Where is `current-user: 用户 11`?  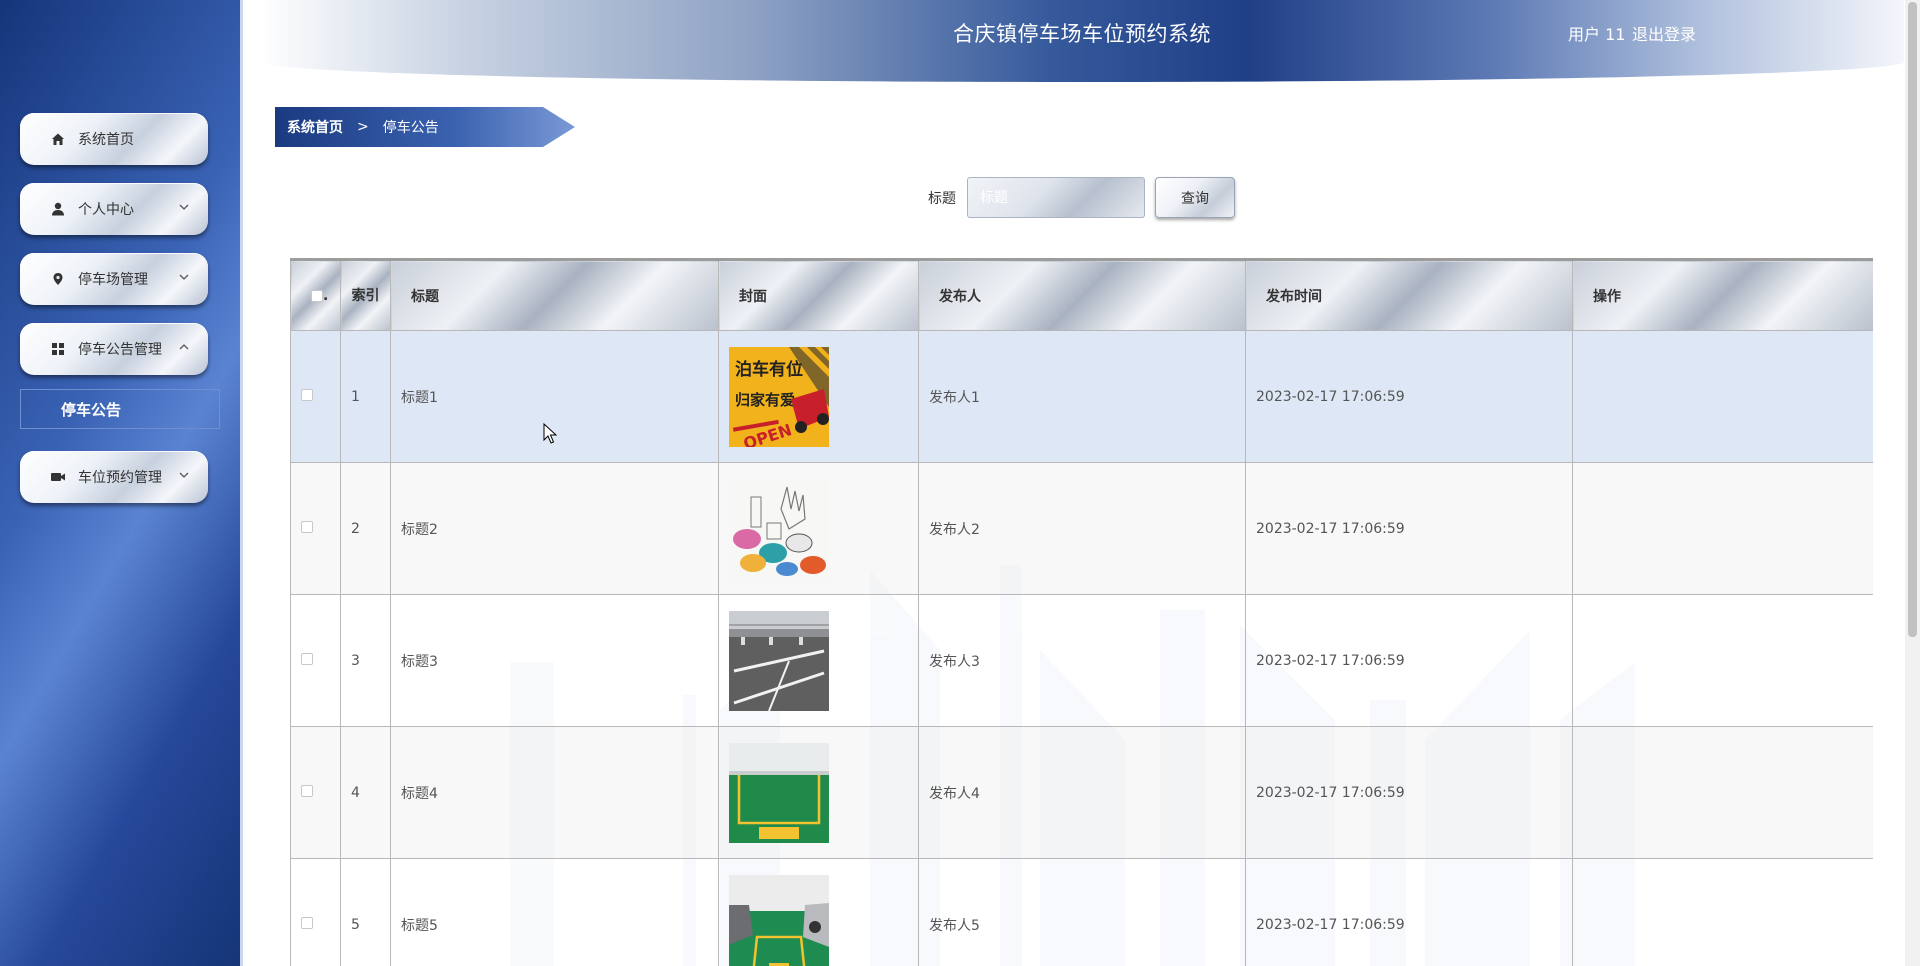 current-user: 用户 11 is located at coordinates (1597, 34).